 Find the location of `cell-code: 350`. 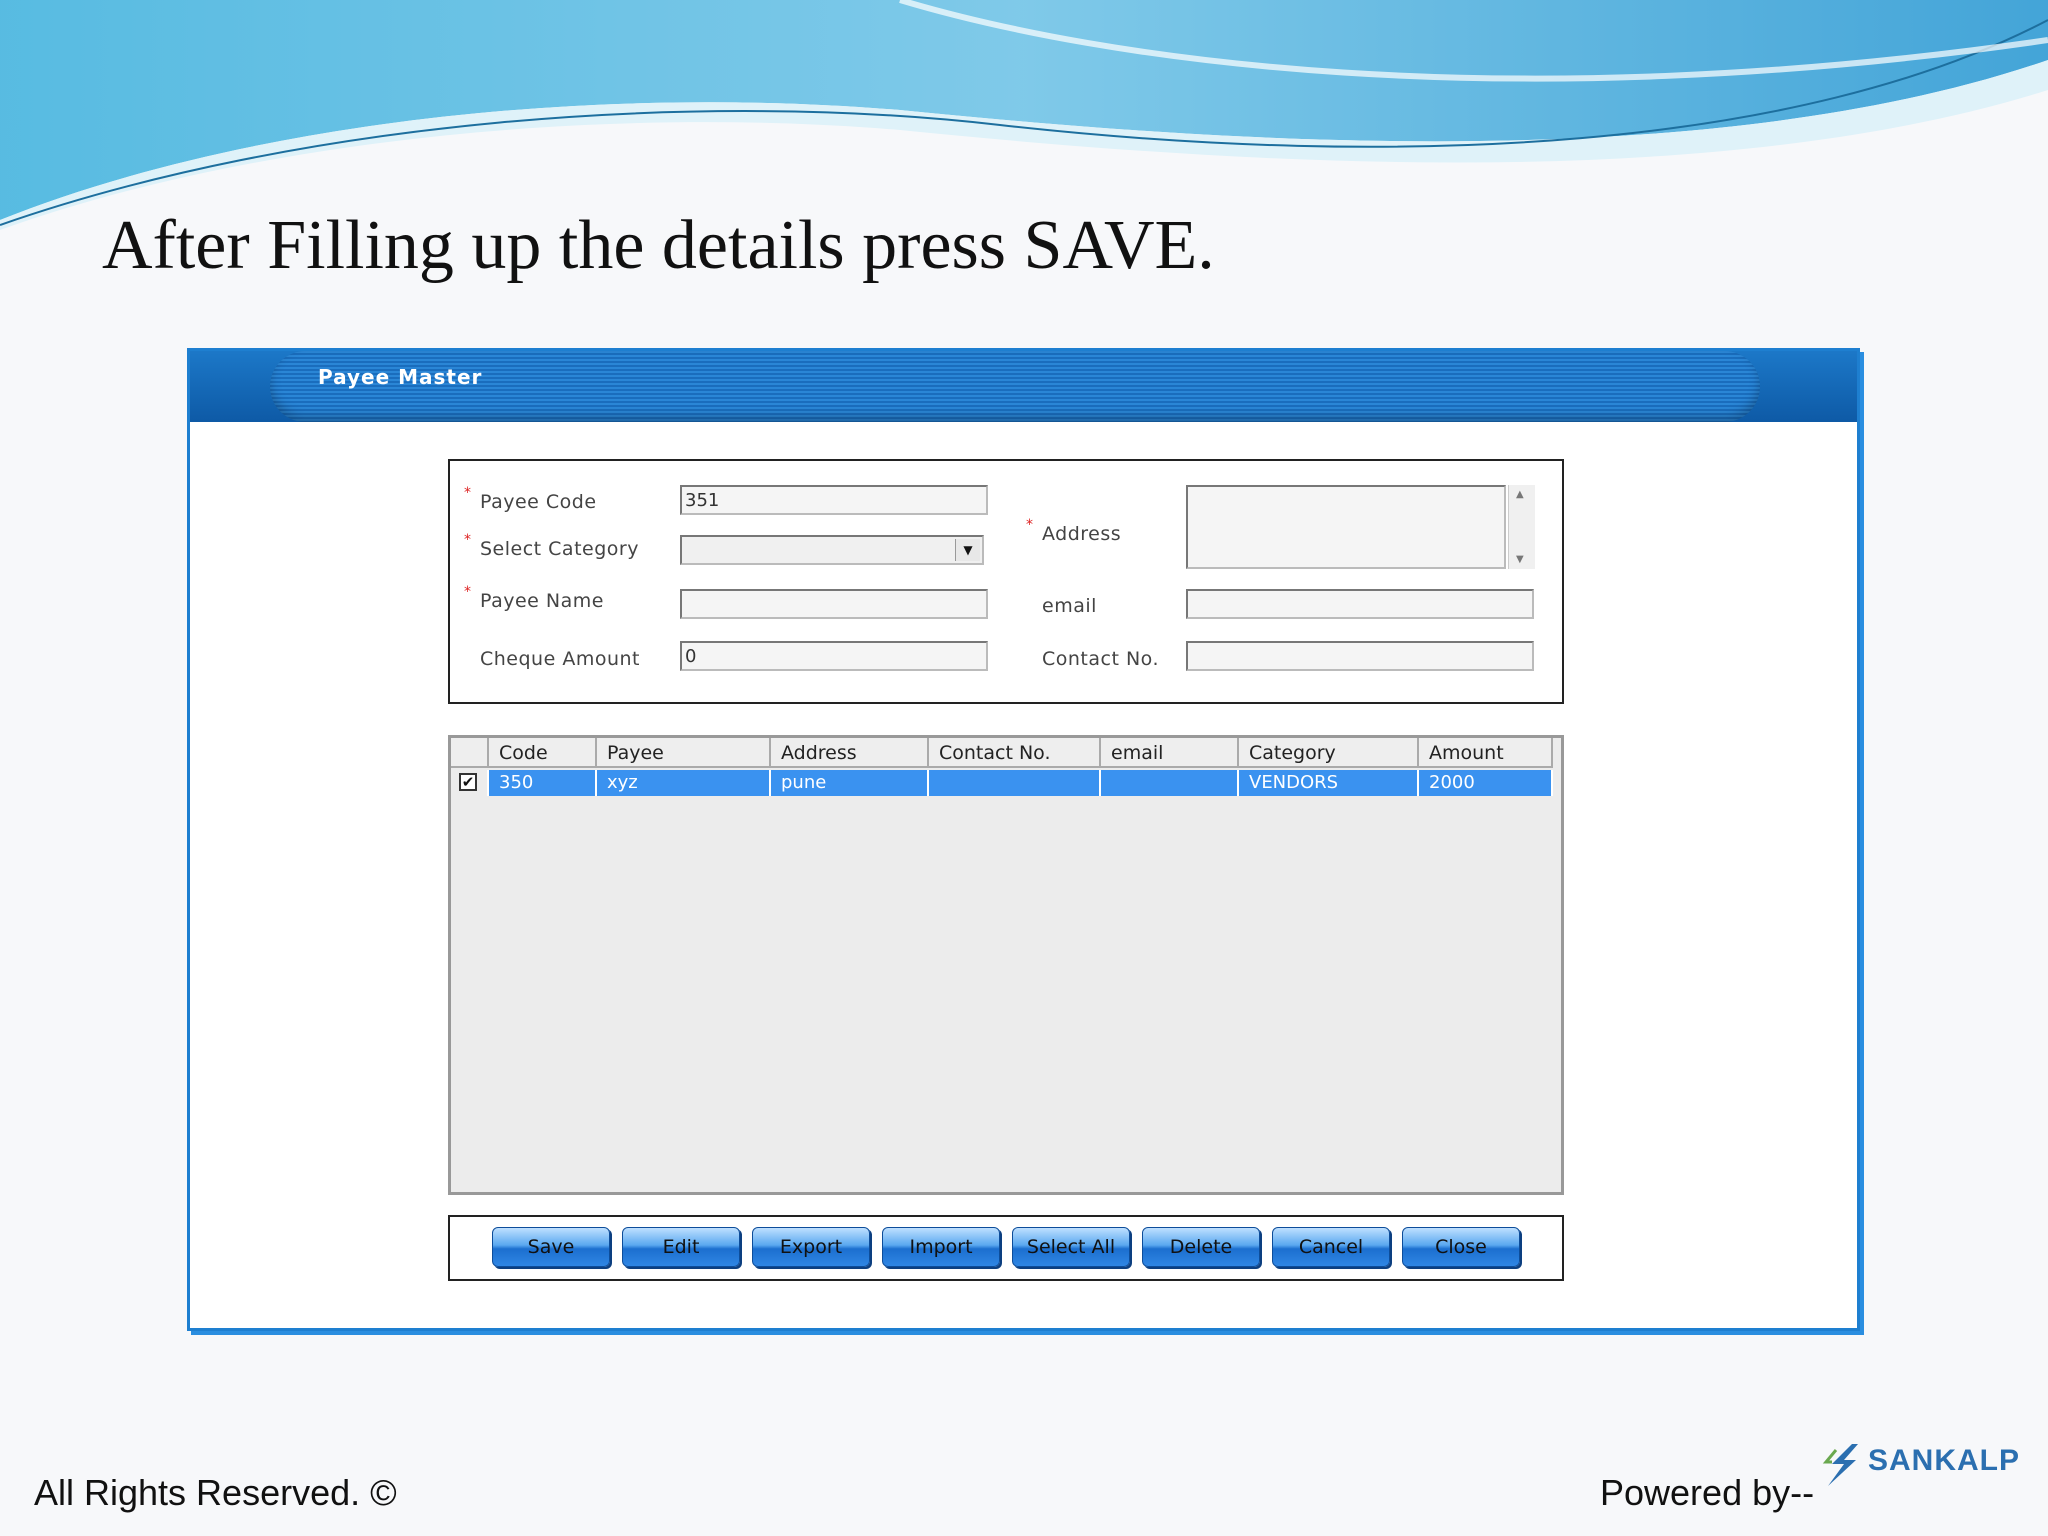

cell-code: 350 is located at coordinates (543, 783).